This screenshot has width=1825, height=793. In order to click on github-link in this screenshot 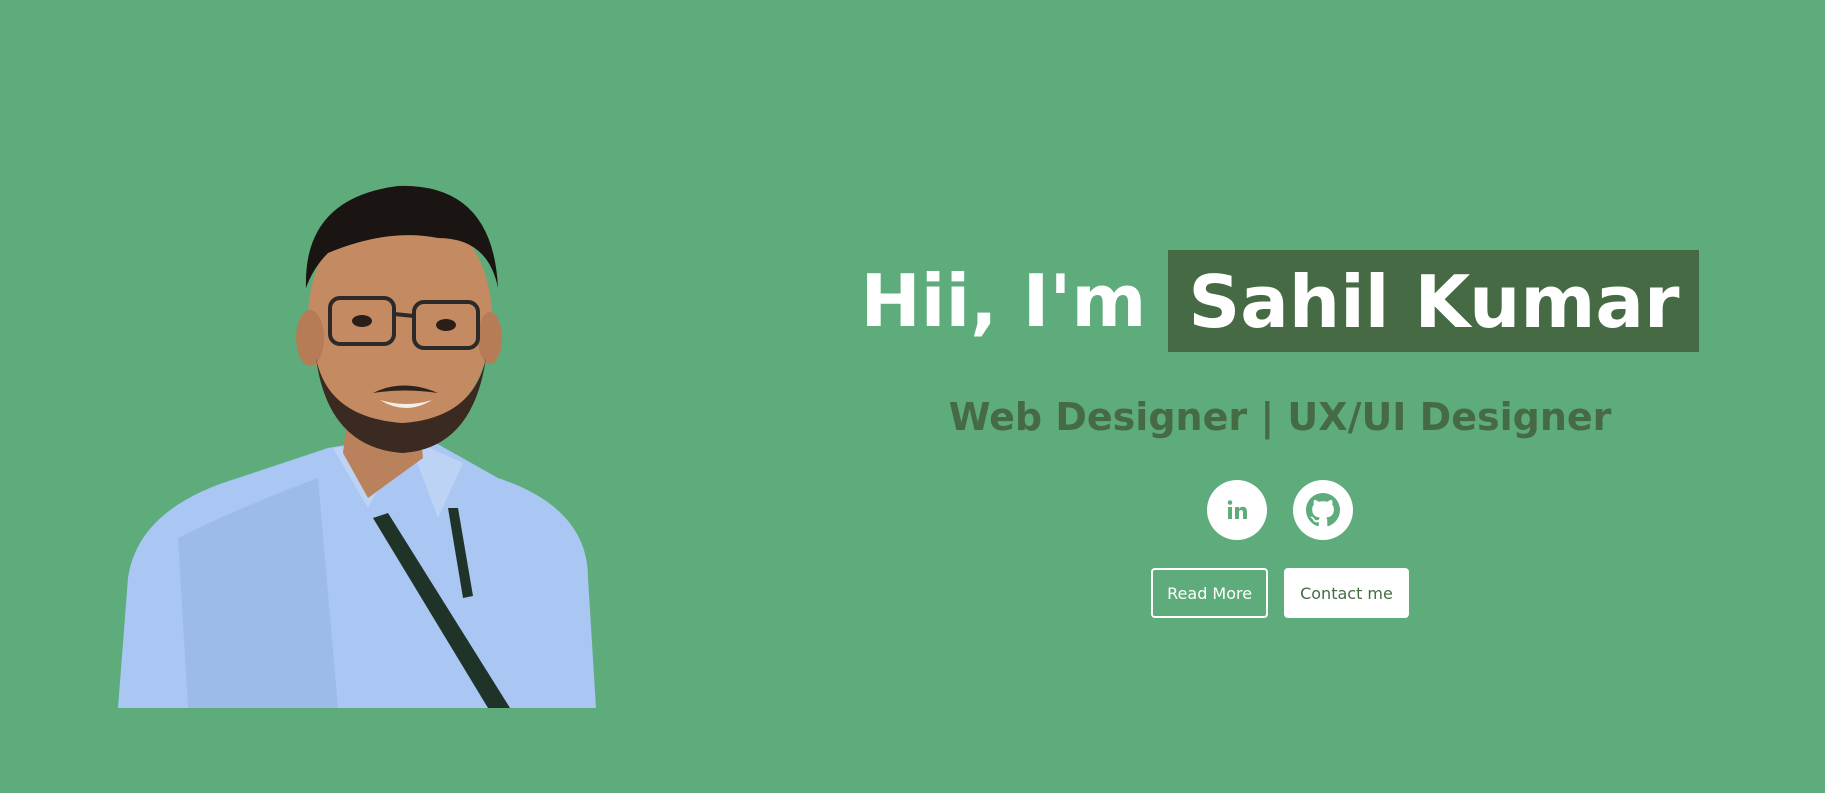, I will do `click(1323, 510)`.